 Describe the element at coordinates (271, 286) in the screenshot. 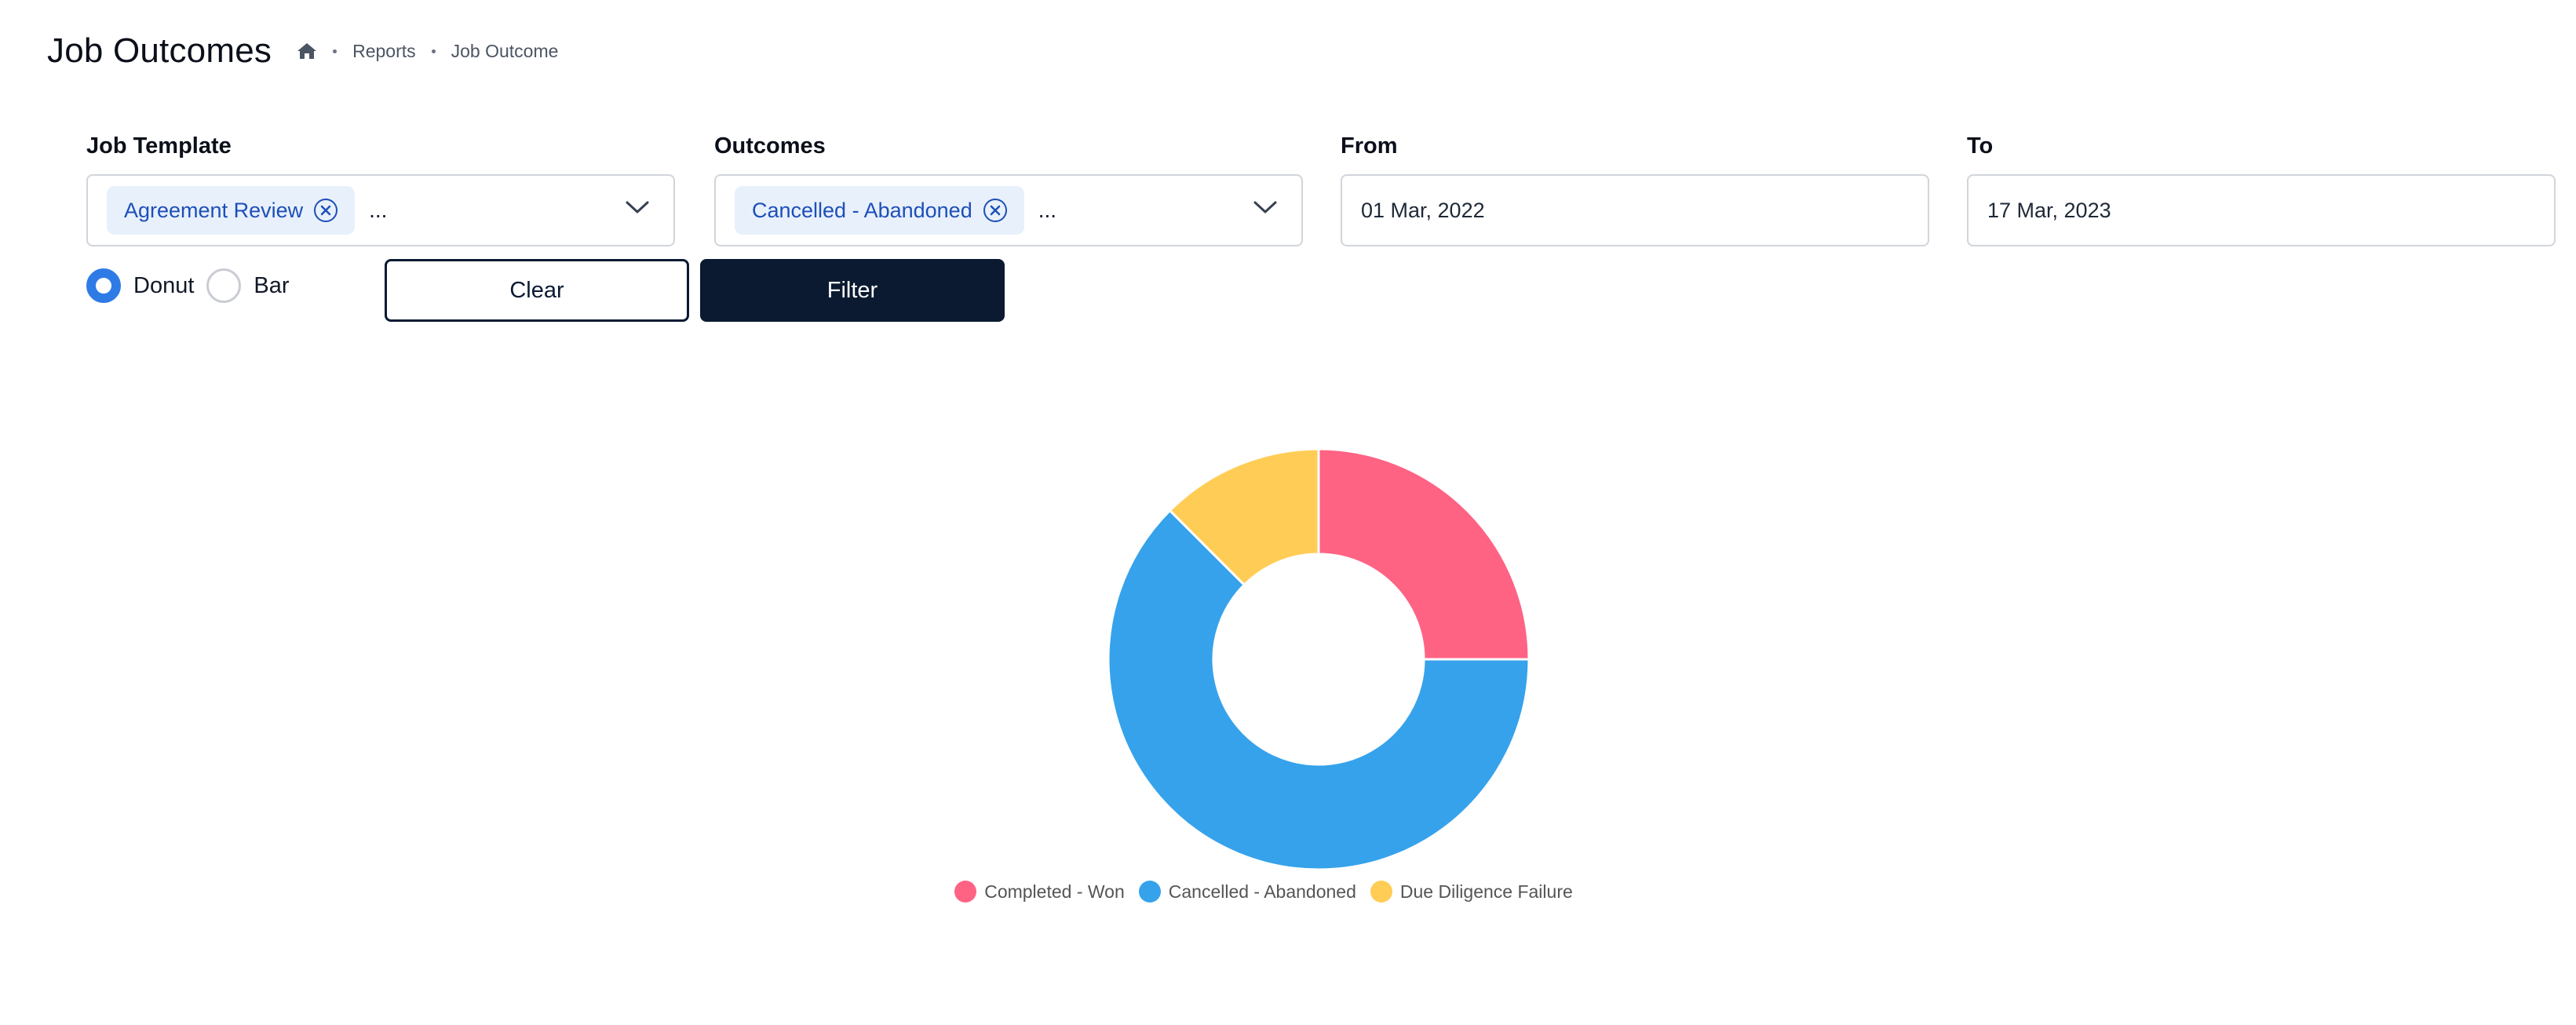

I see `bar-radio-label: Bar` at that location.